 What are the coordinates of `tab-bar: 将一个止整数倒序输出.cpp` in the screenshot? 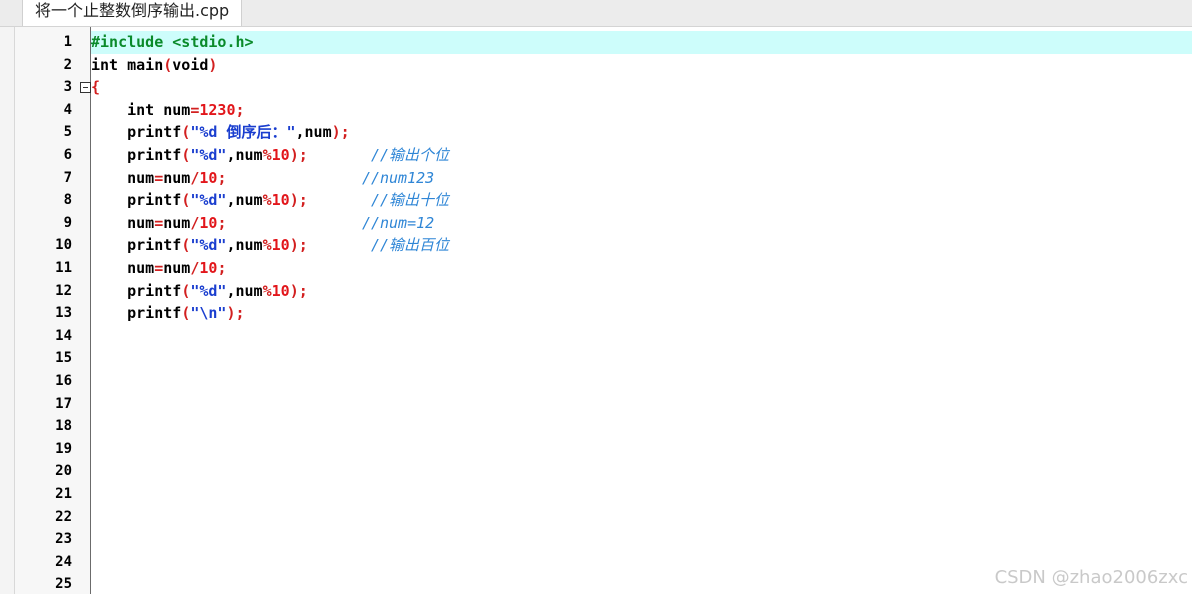 It's located at (596, 13).